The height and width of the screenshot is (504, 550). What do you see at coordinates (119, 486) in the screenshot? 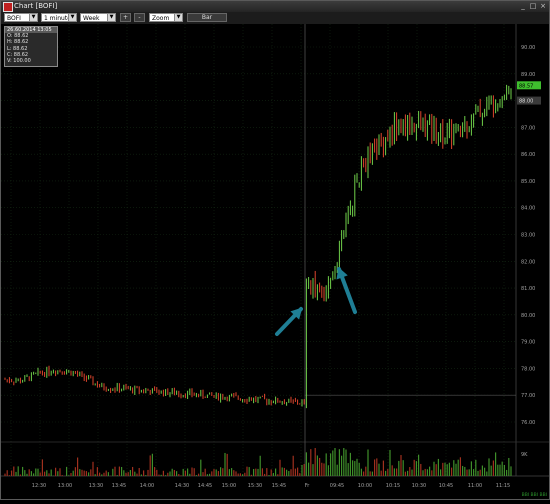
I see `time-axis-label: 13:45` at bounding box center [119, 486].